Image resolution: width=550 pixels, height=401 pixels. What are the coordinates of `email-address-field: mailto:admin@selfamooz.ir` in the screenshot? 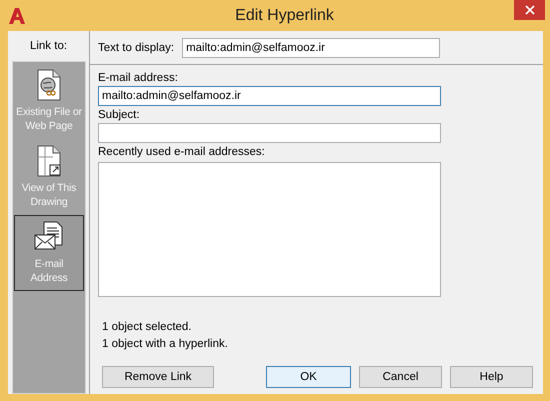 It's located at (269, 96).